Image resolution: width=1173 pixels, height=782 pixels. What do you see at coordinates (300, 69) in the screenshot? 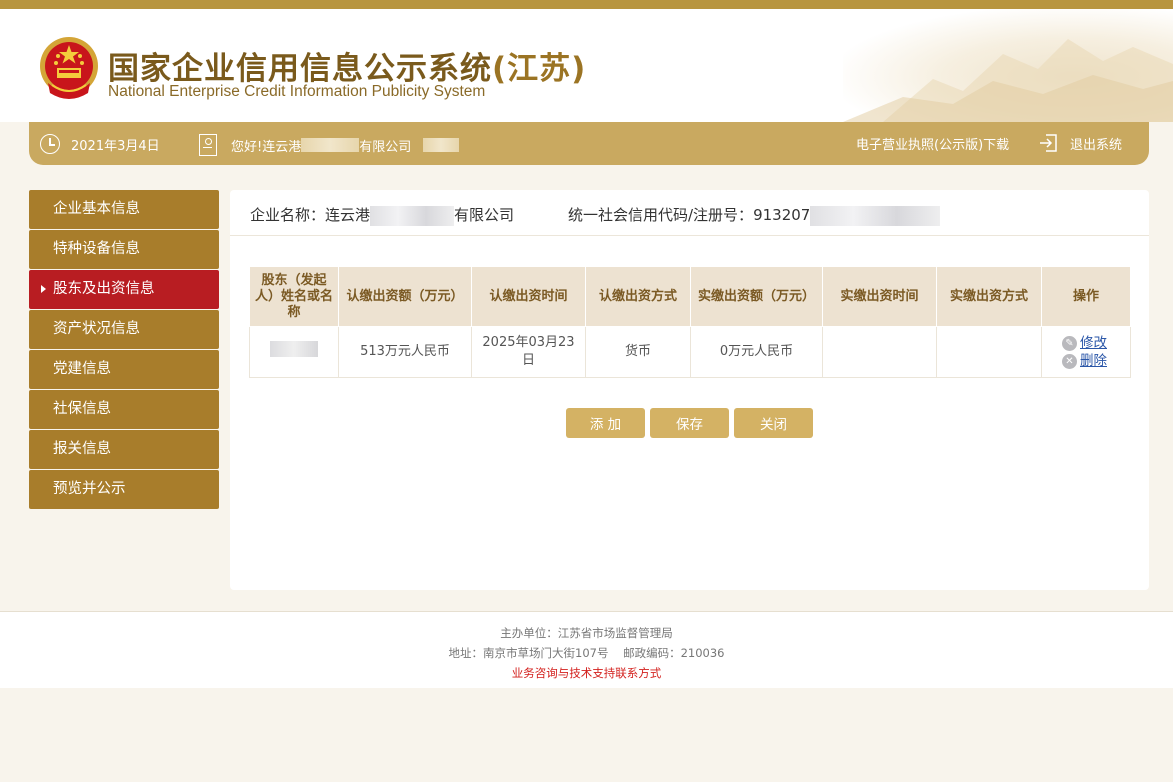
I see `site-title-text: 国家企业信用信息公示系统` at bounding box center [300, 69].